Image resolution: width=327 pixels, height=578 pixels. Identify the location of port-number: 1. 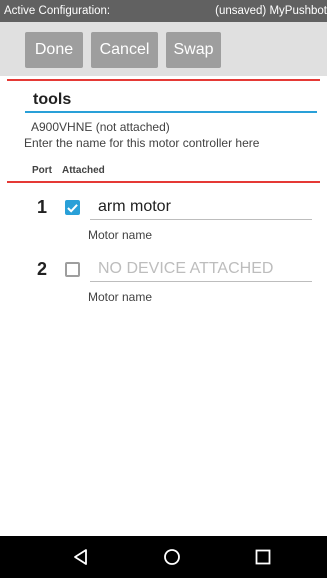
(42, 207).